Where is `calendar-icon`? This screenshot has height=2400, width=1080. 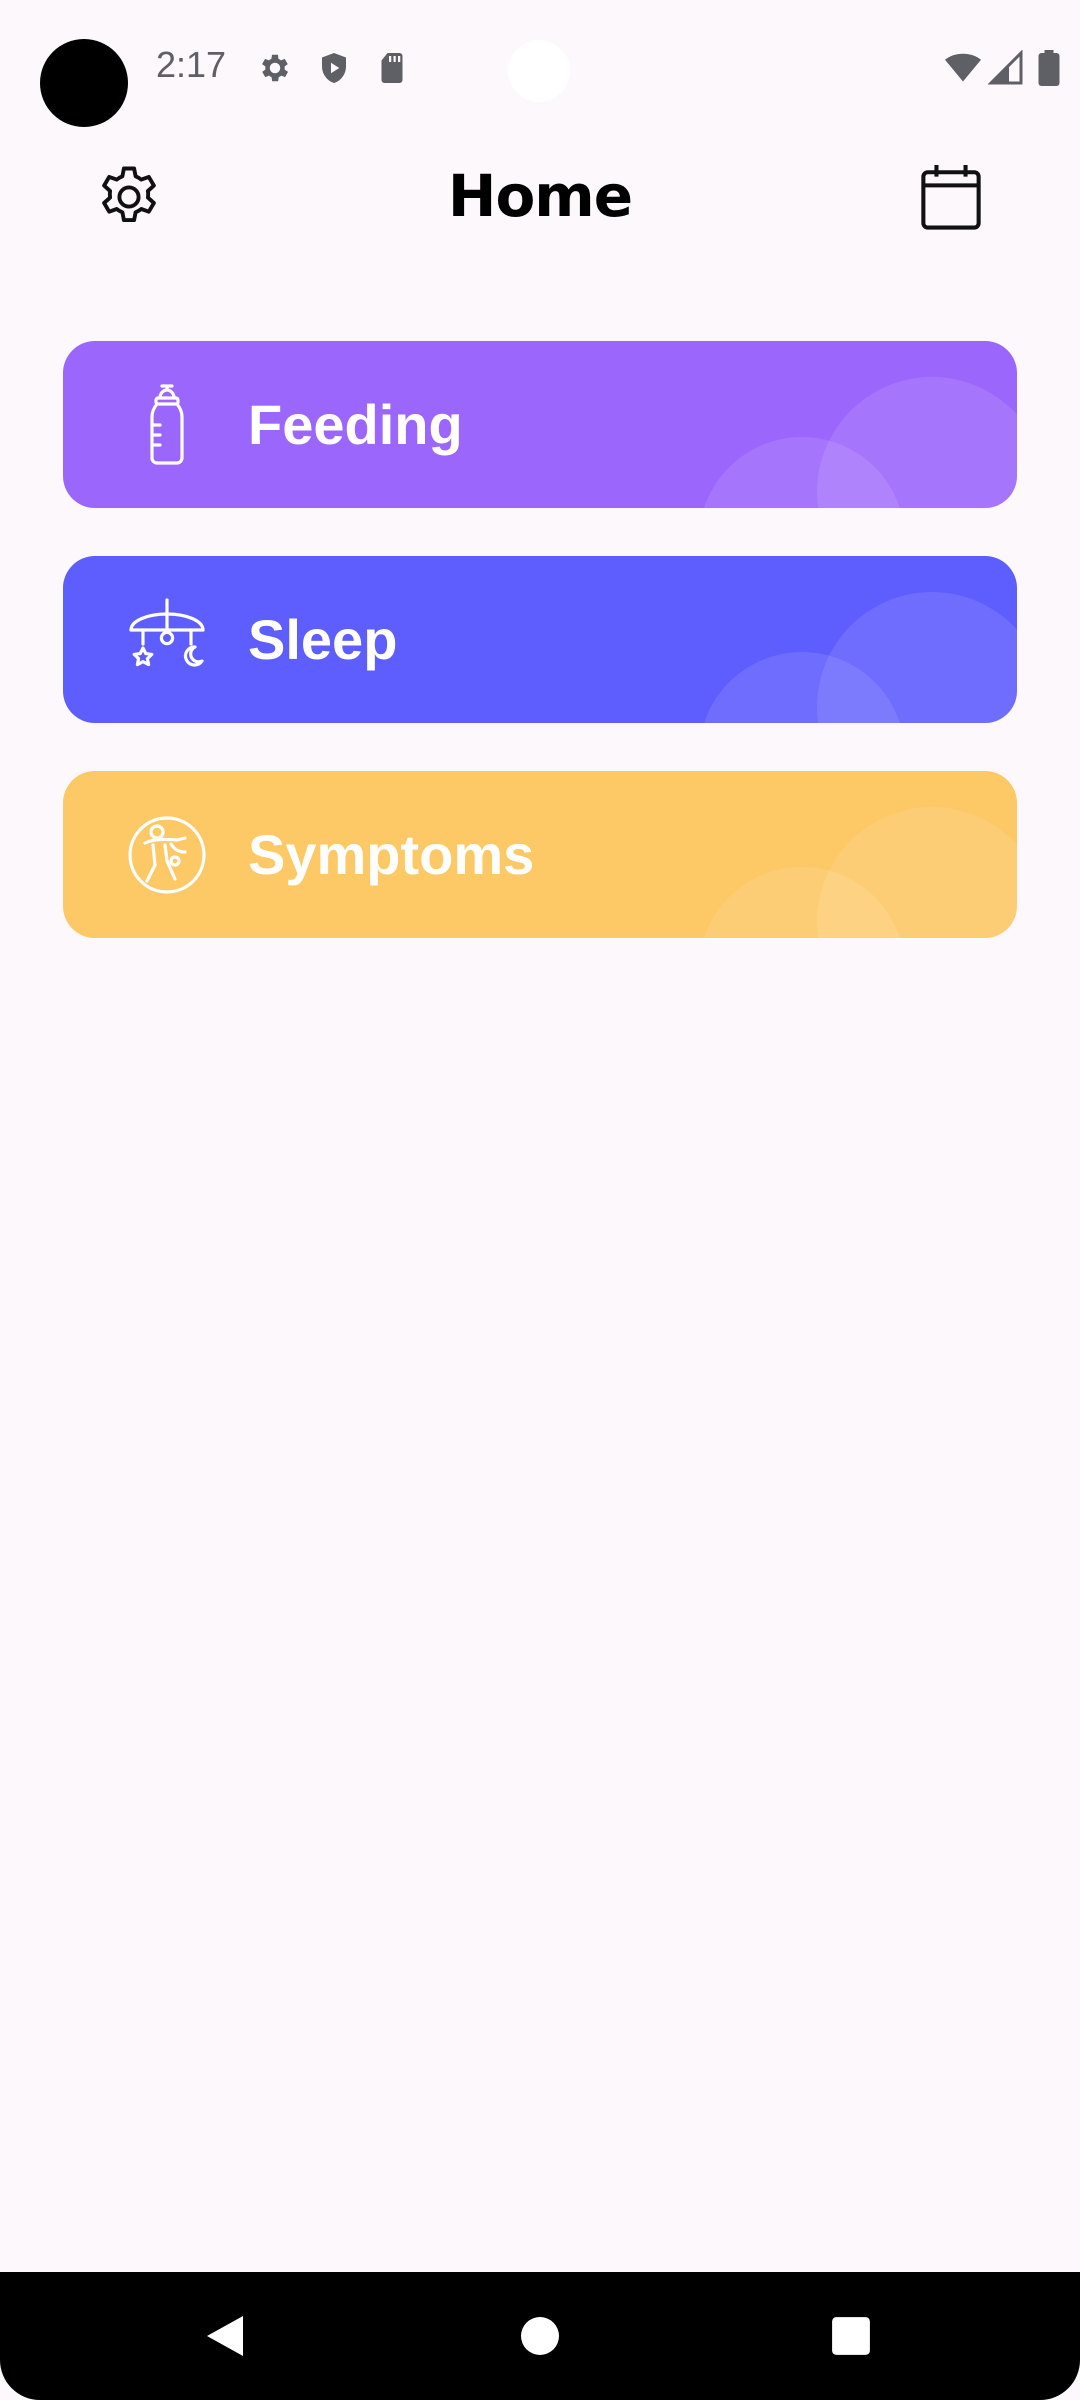
calendar-icon is located at coordinates (951, 197).